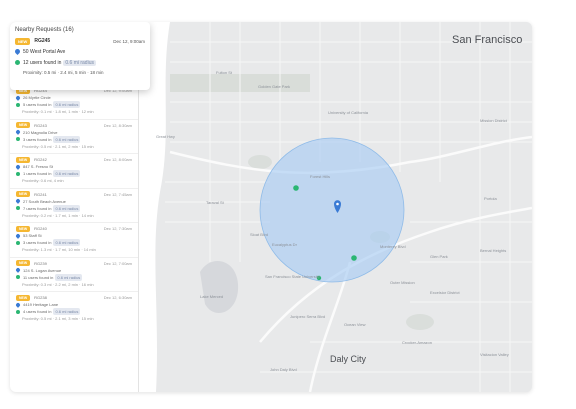 Image resolution: width=576 pixels, height=409 pixels. Describe the element at coordinates (40, 263) in the screenshot. I see `request-id: RG239` at that location.